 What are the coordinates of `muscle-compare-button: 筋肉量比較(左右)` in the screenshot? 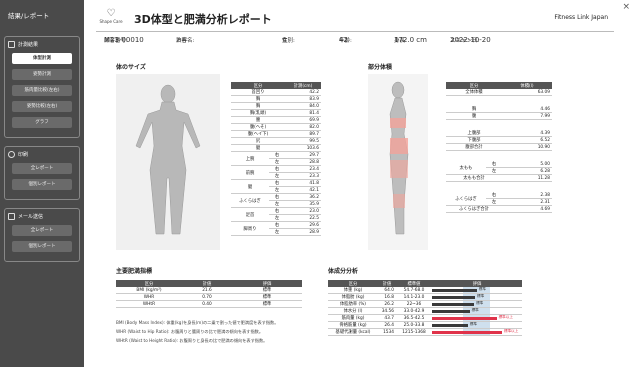 It's located at (42, 90).